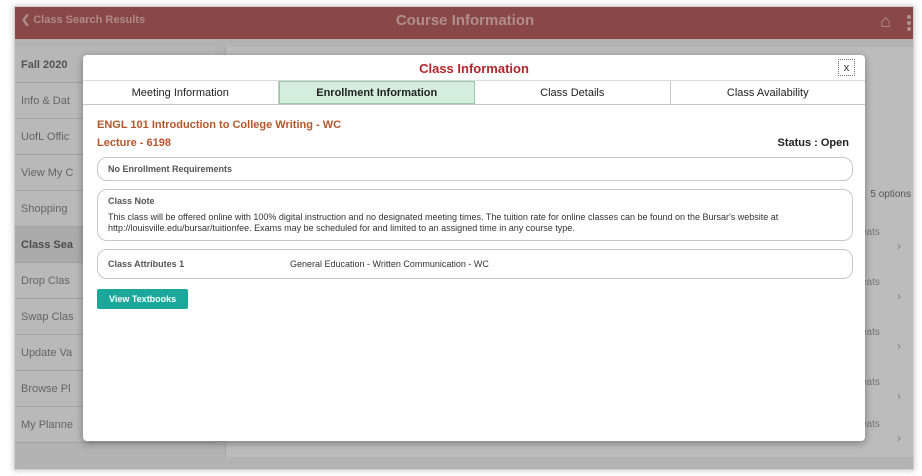 This screenshot has height=476, width=922. Describe the element at coordinates (143, 299) in the screenshot. I see `view-textbooks-button: View Textbooks` at that location.